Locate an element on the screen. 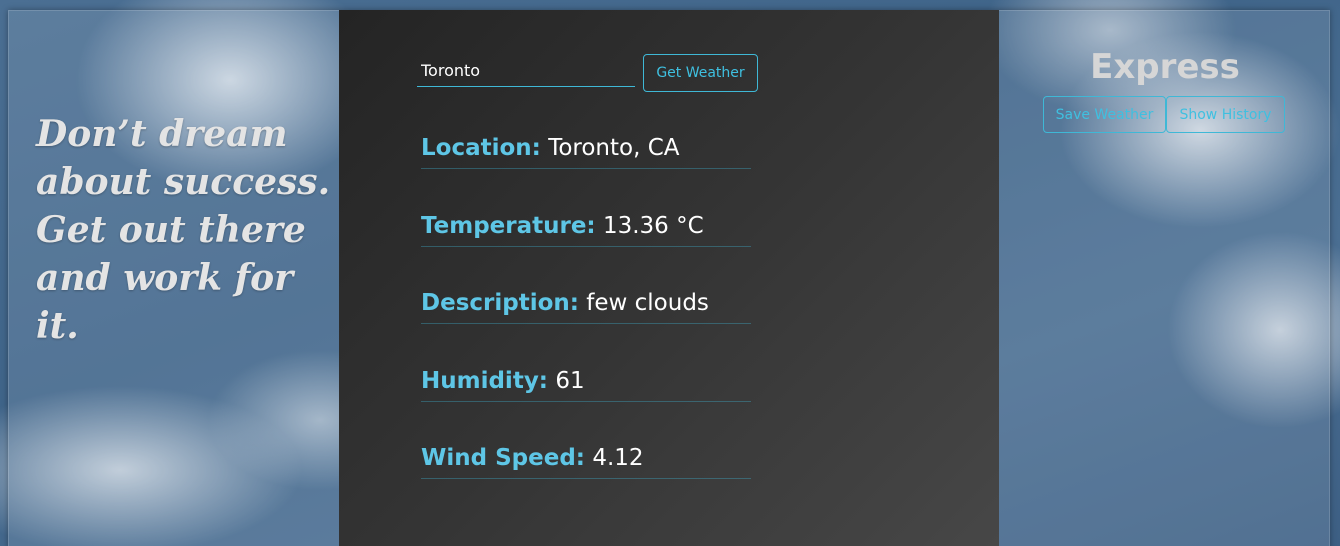 The width and height of the screenshot is (1340, 546). temperature-row: Temperature: 13.36 °C is located at coordinates (586, 228).